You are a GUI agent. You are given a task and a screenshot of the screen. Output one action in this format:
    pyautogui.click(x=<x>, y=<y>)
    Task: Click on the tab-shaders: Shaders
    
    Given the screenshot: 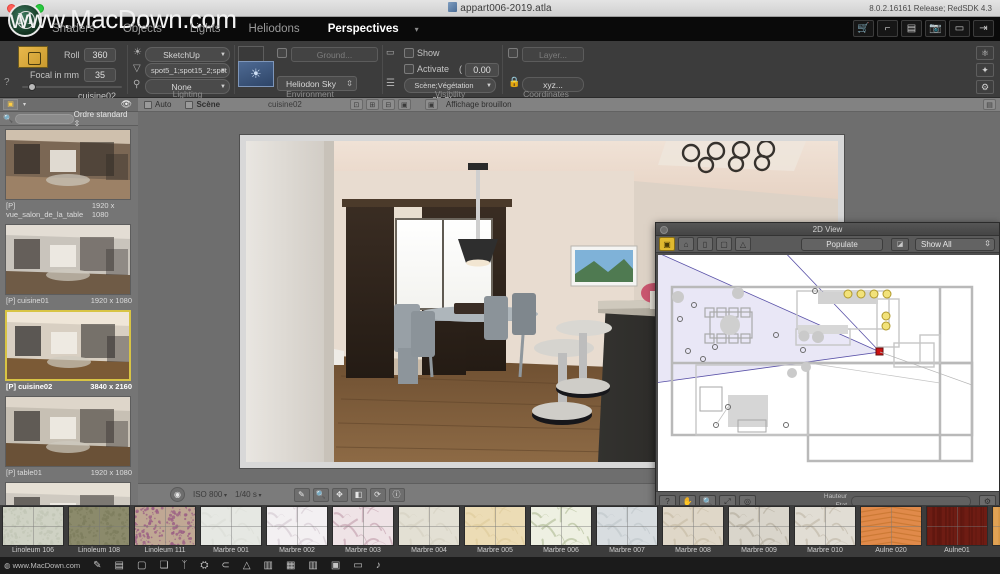 What is the action you would take?
    pyautogui.click(x=73, y=29)
    